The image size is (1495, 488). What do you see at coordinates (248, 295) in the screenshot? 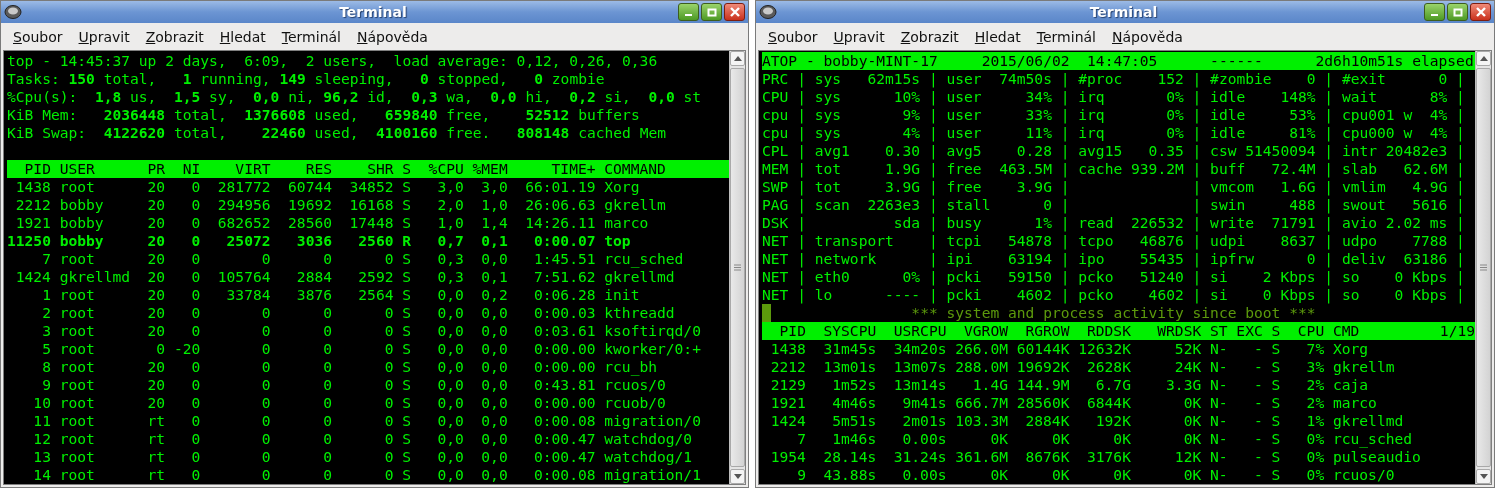
I see `table-cell-text: 33784` at bounding box center [248, 295].